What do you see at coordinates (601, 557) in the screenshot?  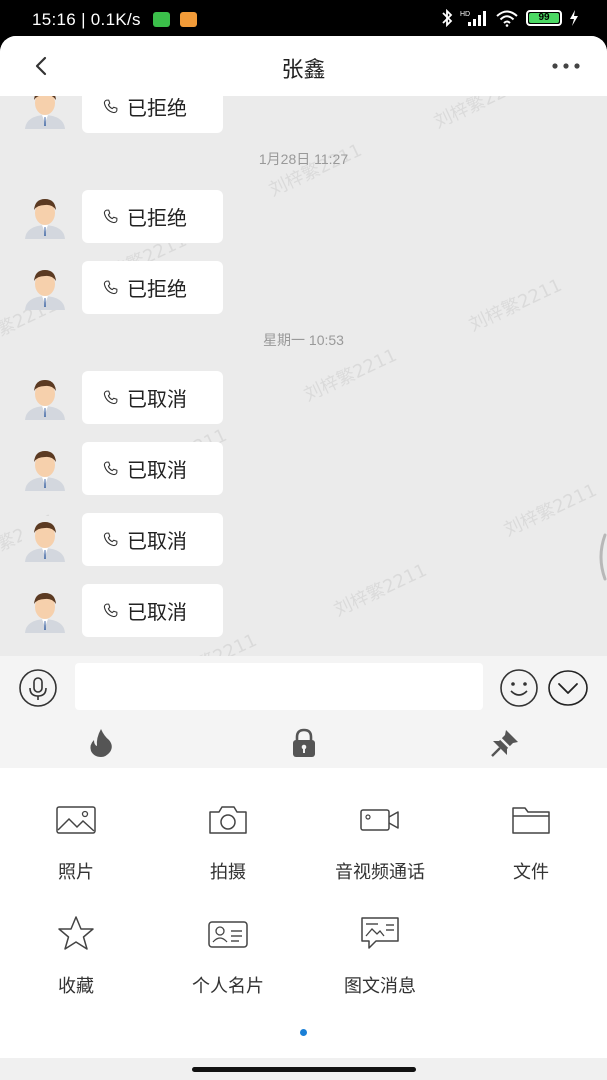 I see `side-drawer-handle` at bounding box center [601, 557].